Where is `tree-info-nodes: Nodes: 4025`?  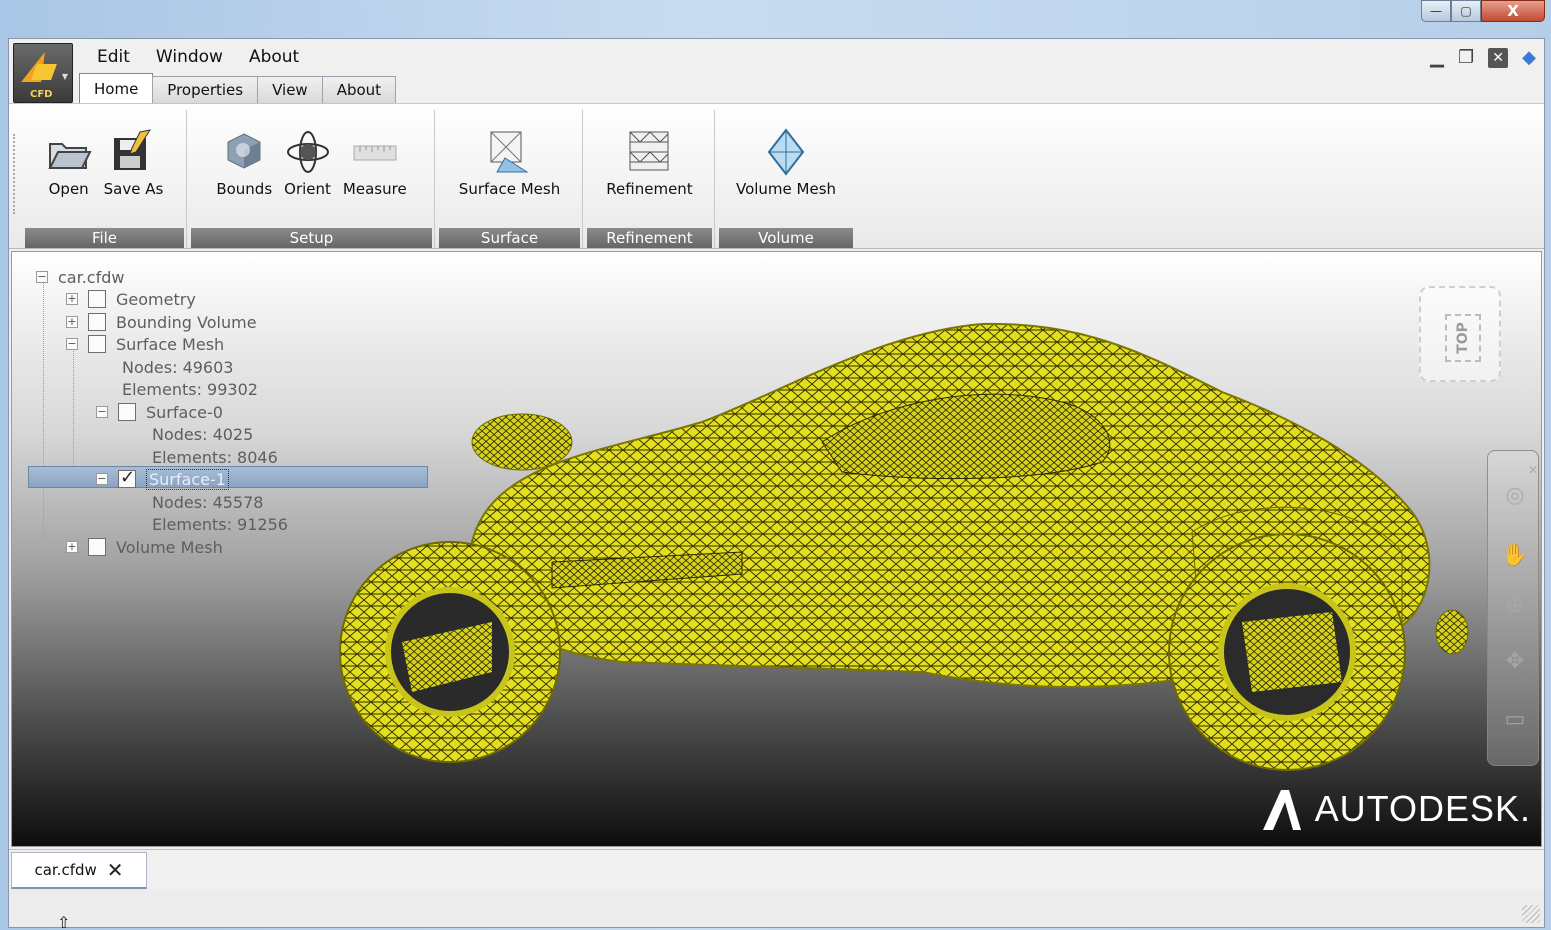 tree-info-nodes: Nodes: 4025 is located at coordinates (202, 434).